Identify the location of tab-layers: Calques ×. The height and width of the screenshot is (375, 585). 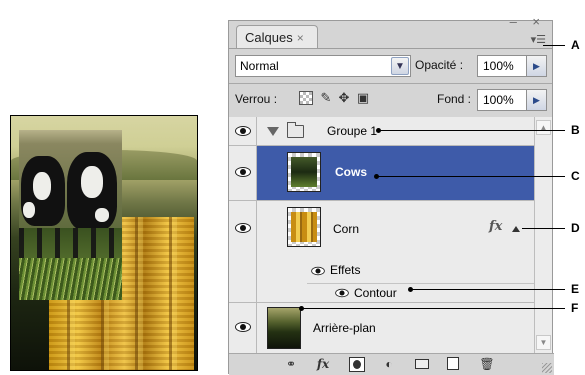
(277, 37).